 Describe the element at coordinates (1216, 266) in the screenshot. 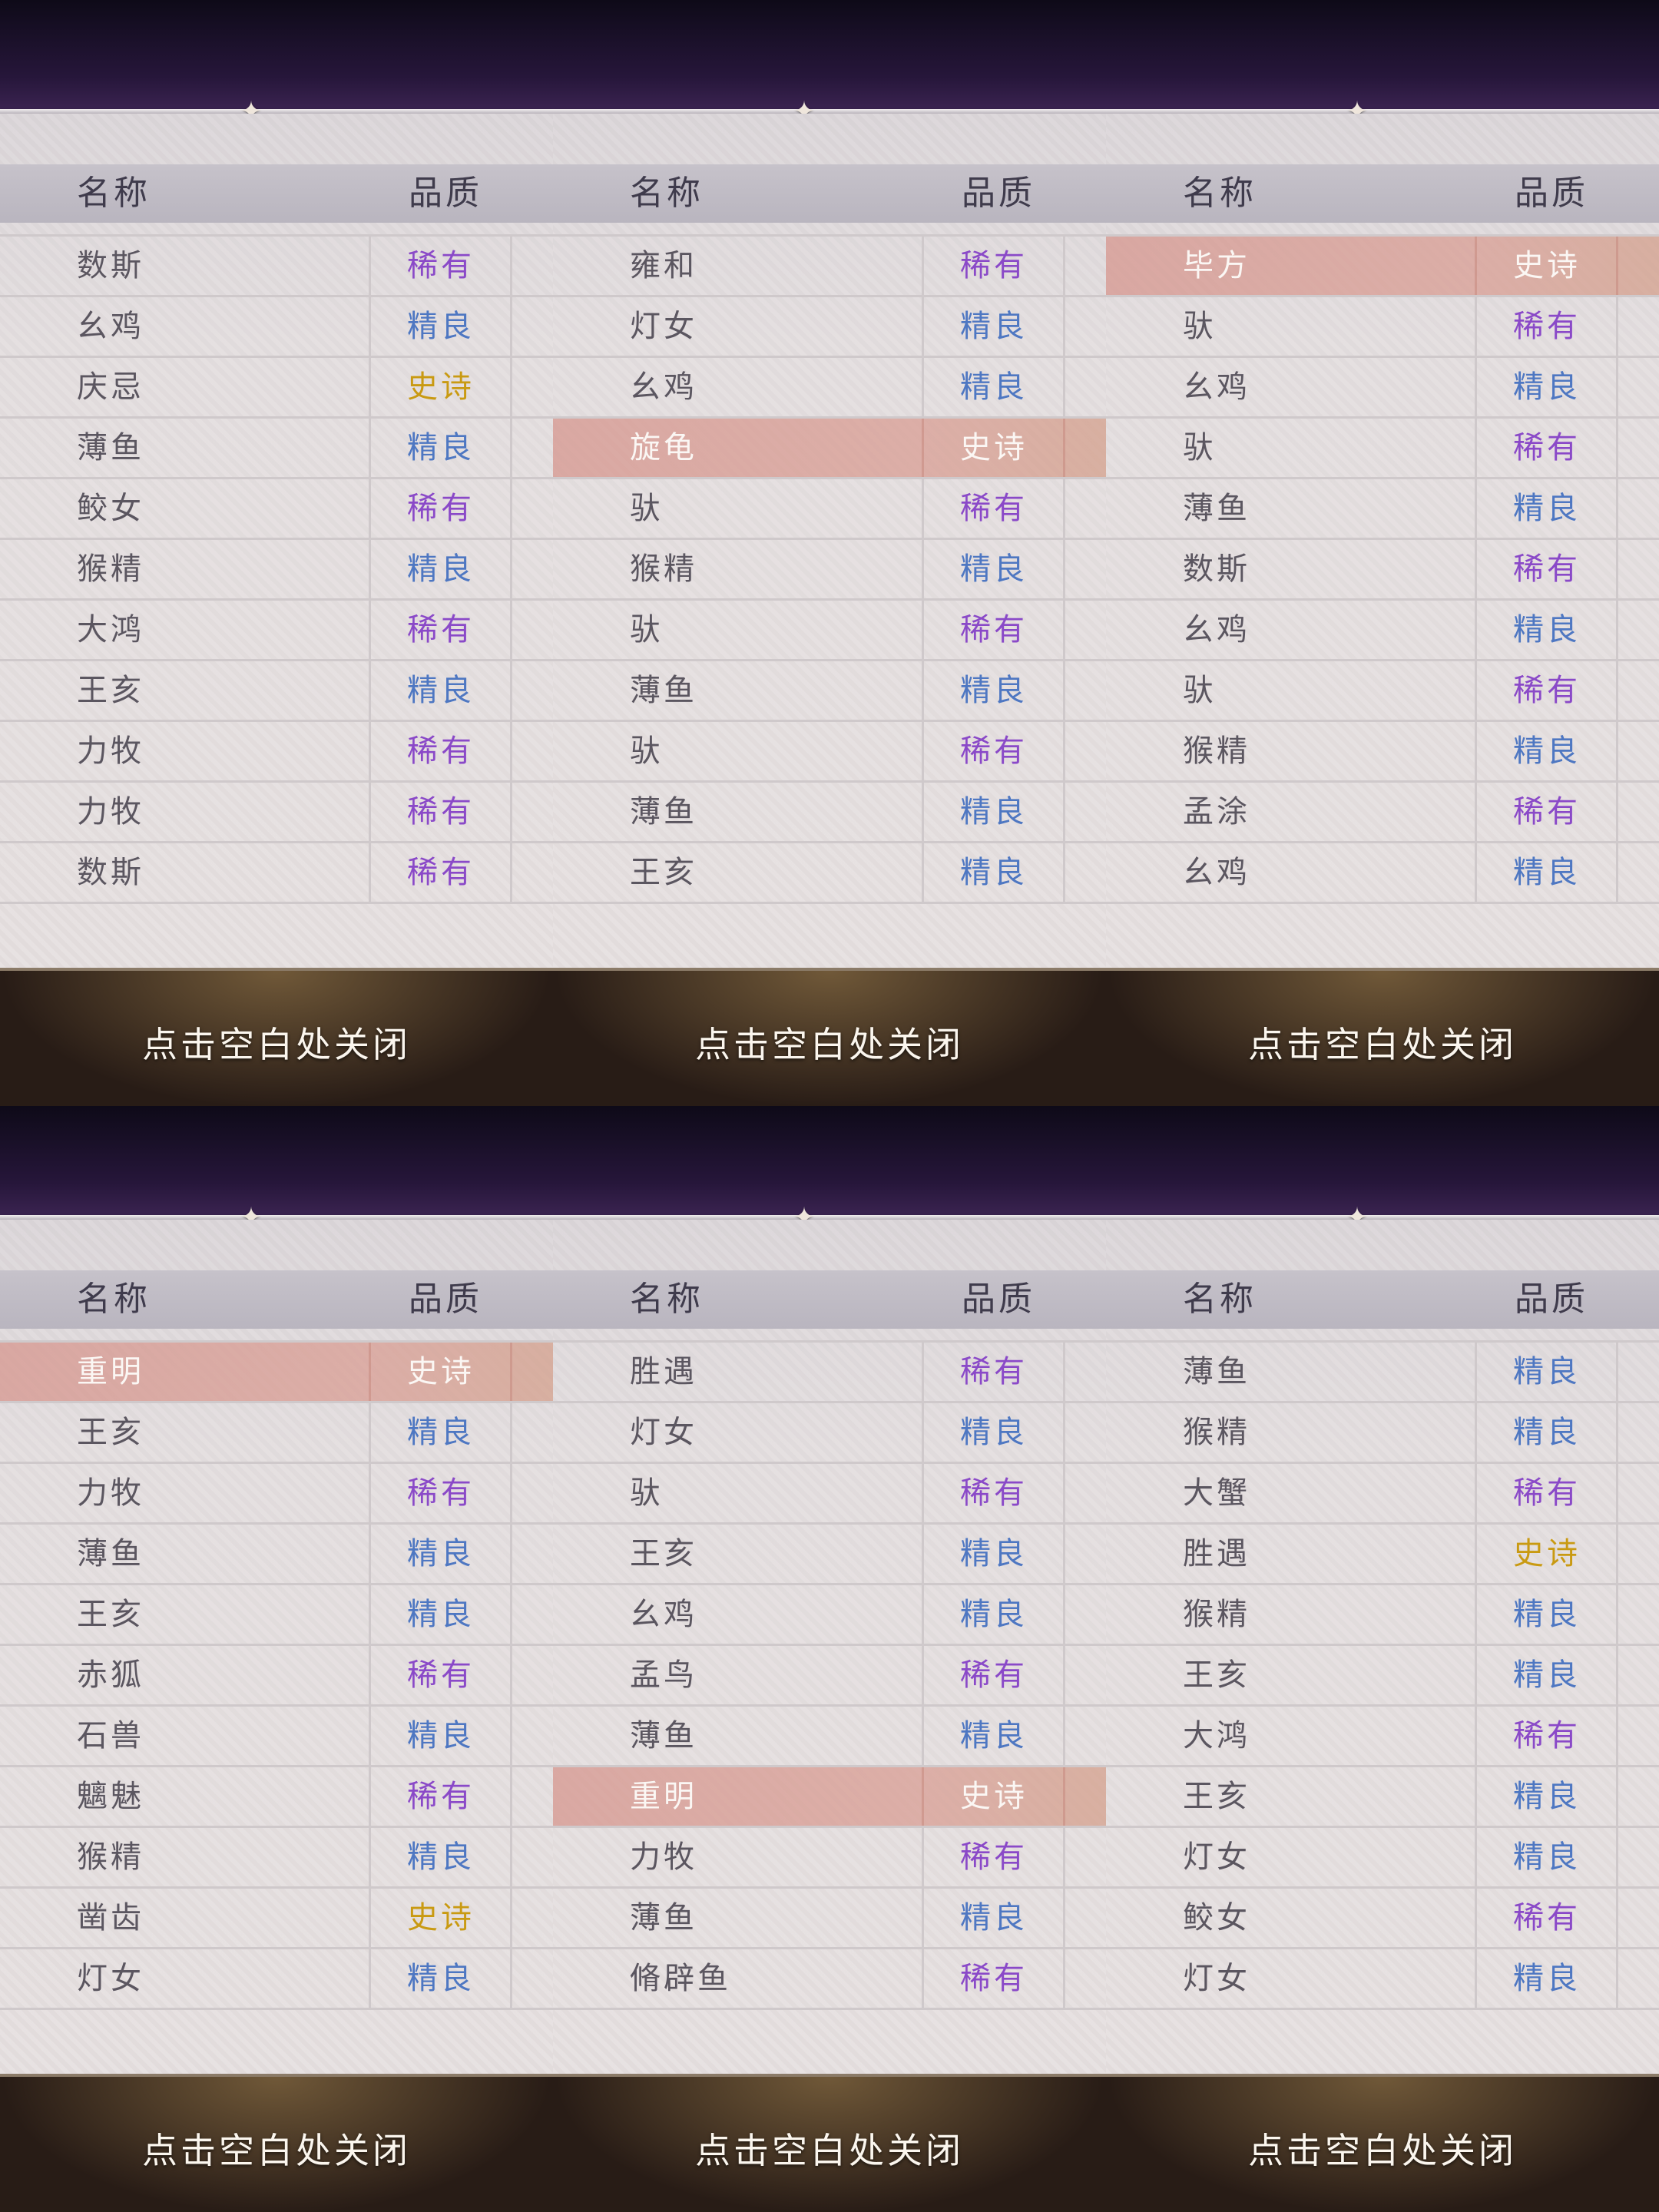

I see `item-name: 毕方` at that location.